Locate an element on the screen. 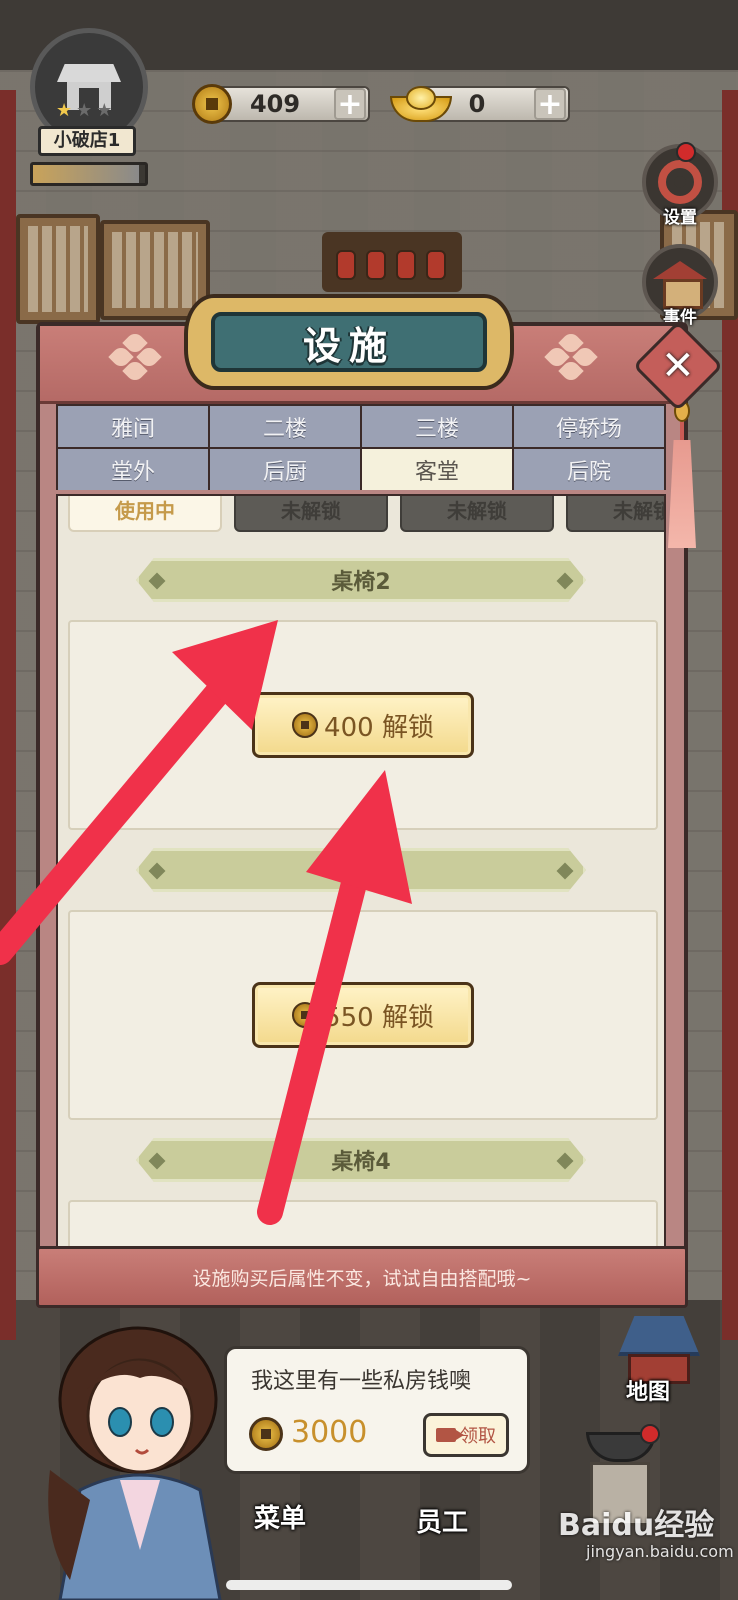  pavilion-icon is located at coordinates (659, 1336).